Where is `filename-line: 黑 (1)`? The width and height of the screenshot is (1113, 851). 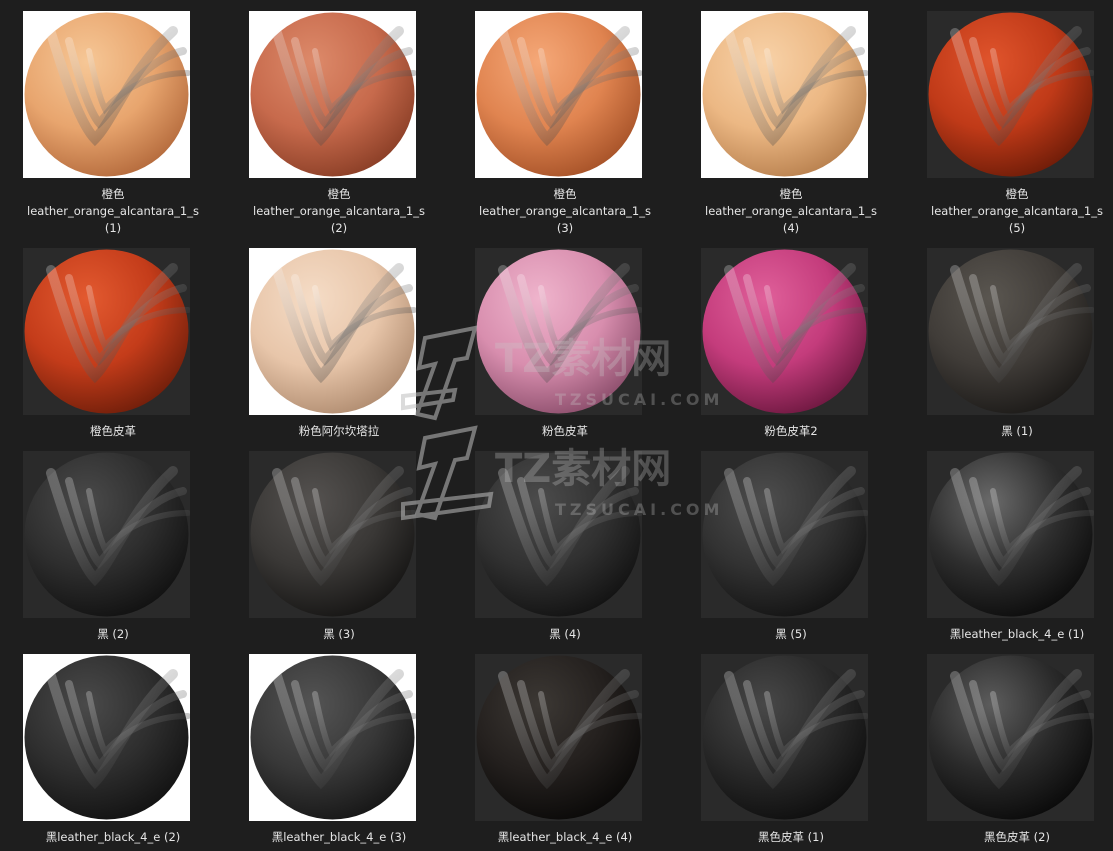
filename-line: 黑 (1) is located at coordinates (1017, 431).